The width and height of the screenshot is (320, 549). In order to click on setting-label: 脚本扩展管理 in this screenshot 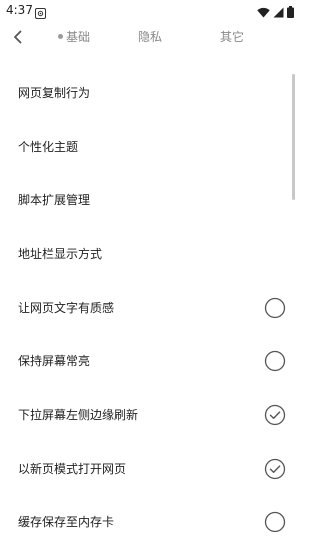, I will do `click(54, 200)`.